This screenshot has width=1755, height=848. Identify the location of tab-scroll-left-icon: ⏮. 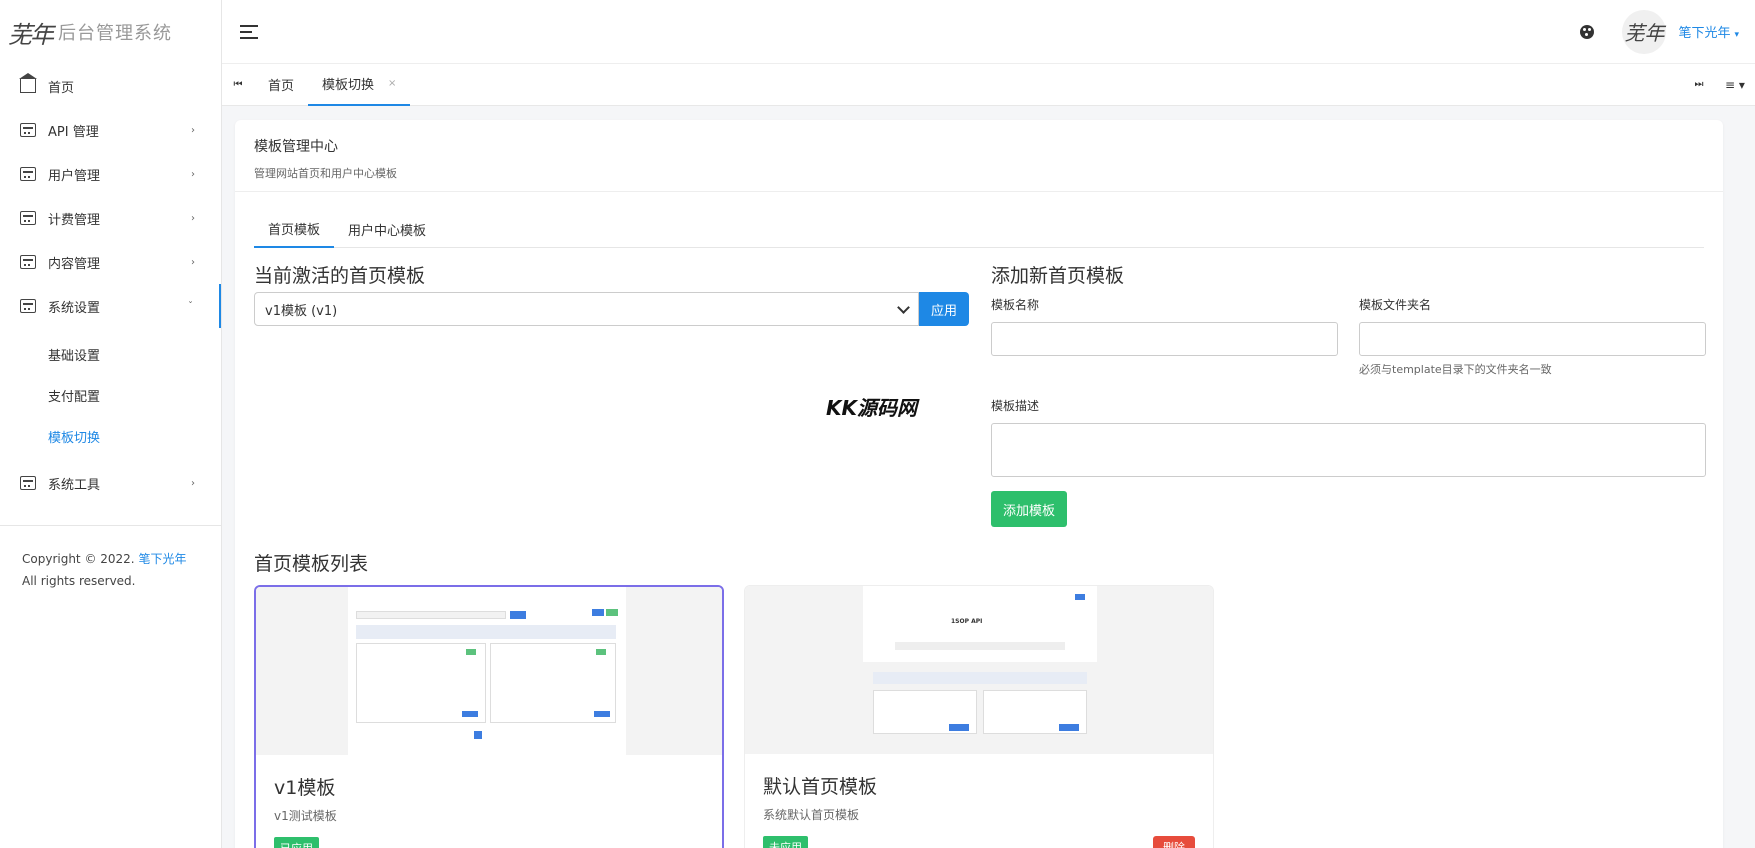
(238, 85).